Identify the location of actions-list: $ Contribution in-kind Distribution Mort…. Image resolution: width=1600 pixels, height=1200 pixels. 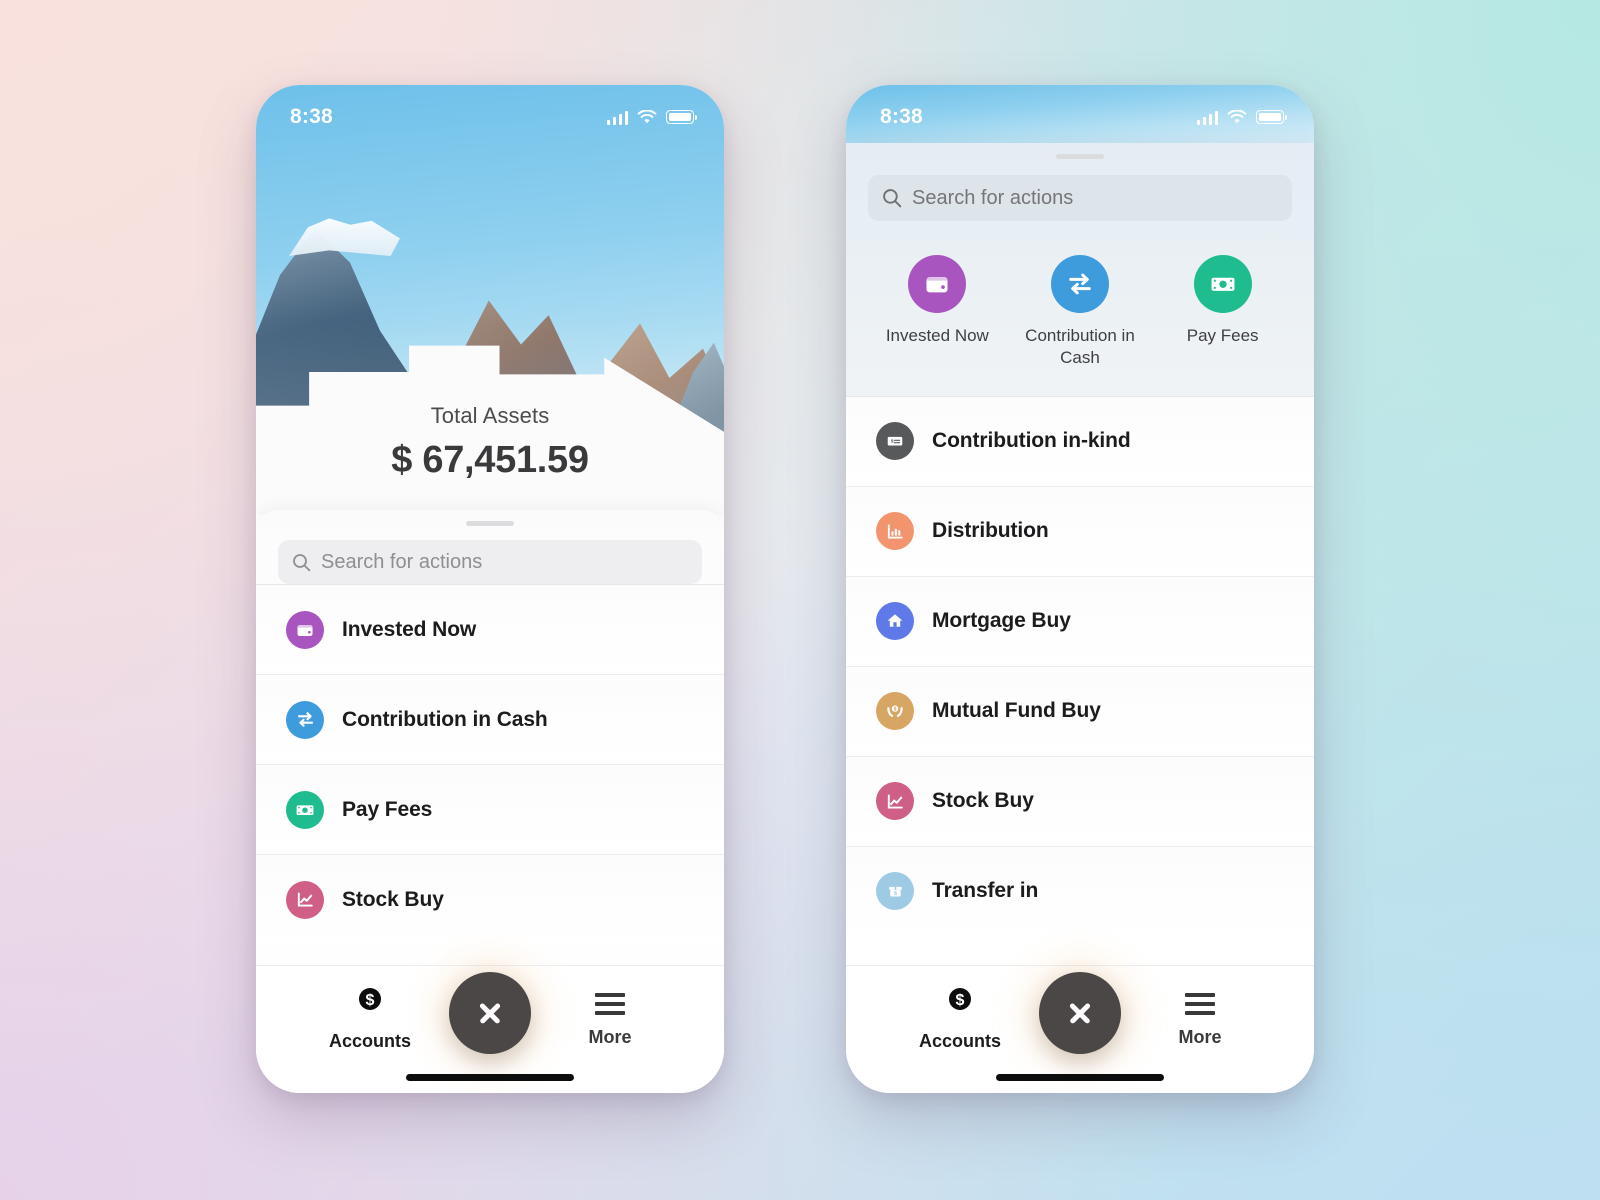
(1080, 680).